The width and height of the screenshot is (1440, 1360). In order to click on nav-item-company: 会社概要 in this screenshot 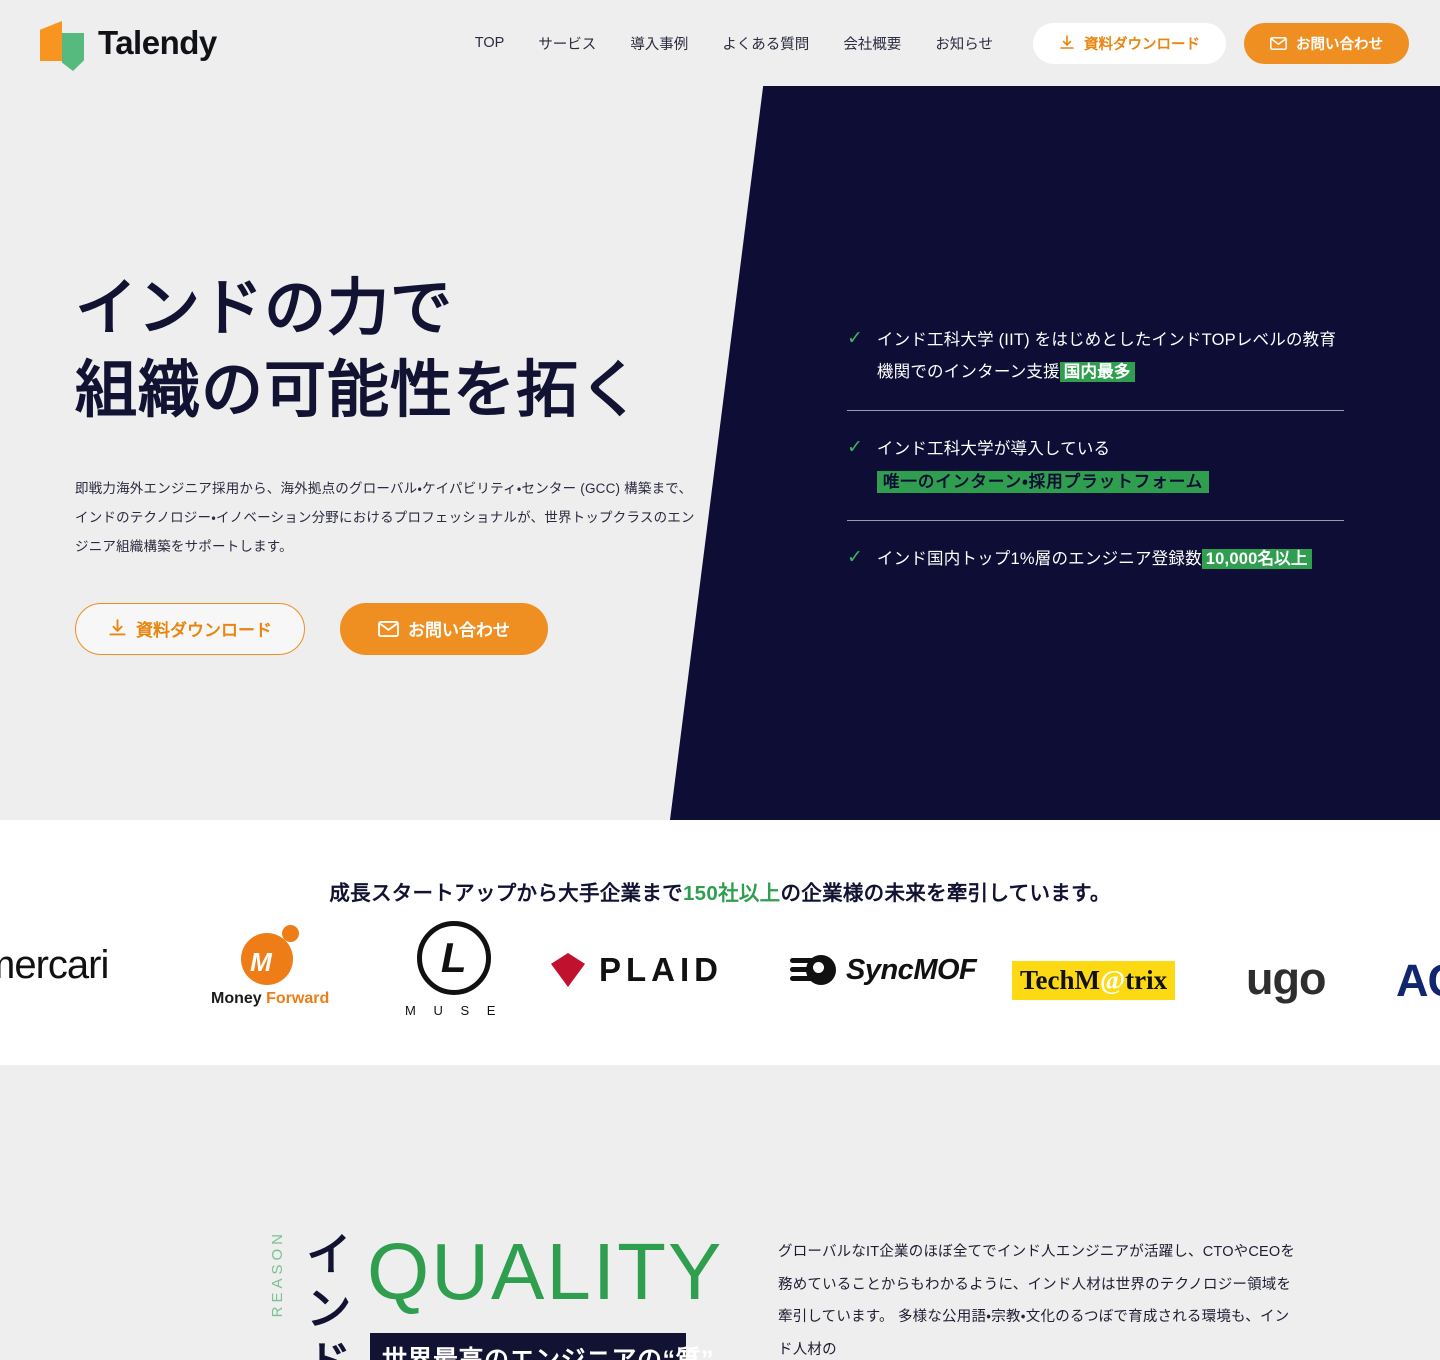, I will do `click(872, 43)`.